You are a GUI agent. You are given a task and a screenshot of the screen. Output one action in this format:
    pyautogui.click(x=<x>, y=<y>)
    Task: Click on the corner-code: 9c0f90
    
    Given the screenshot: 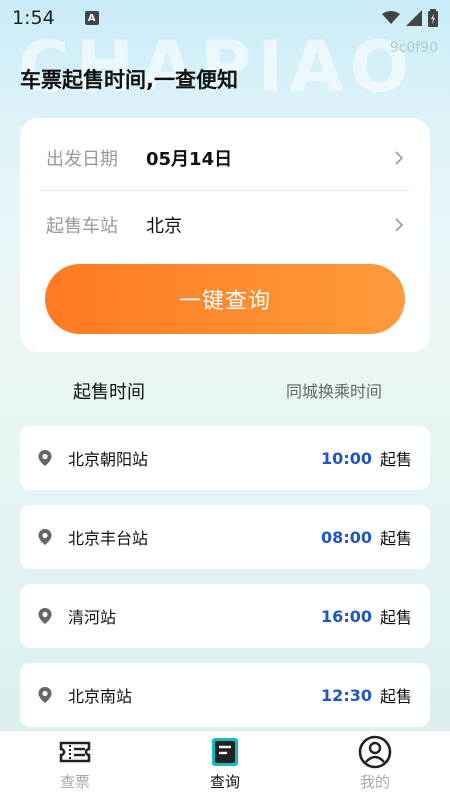 What is the action you would take?
    pyautogui.click(x=413, y=48)
    